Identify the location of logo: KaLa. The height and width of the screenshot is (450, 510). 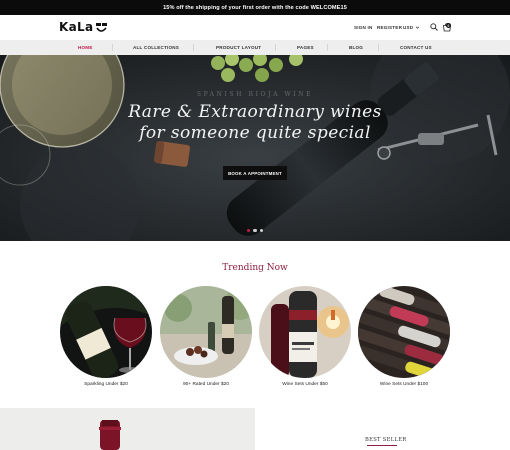
(83, 27).